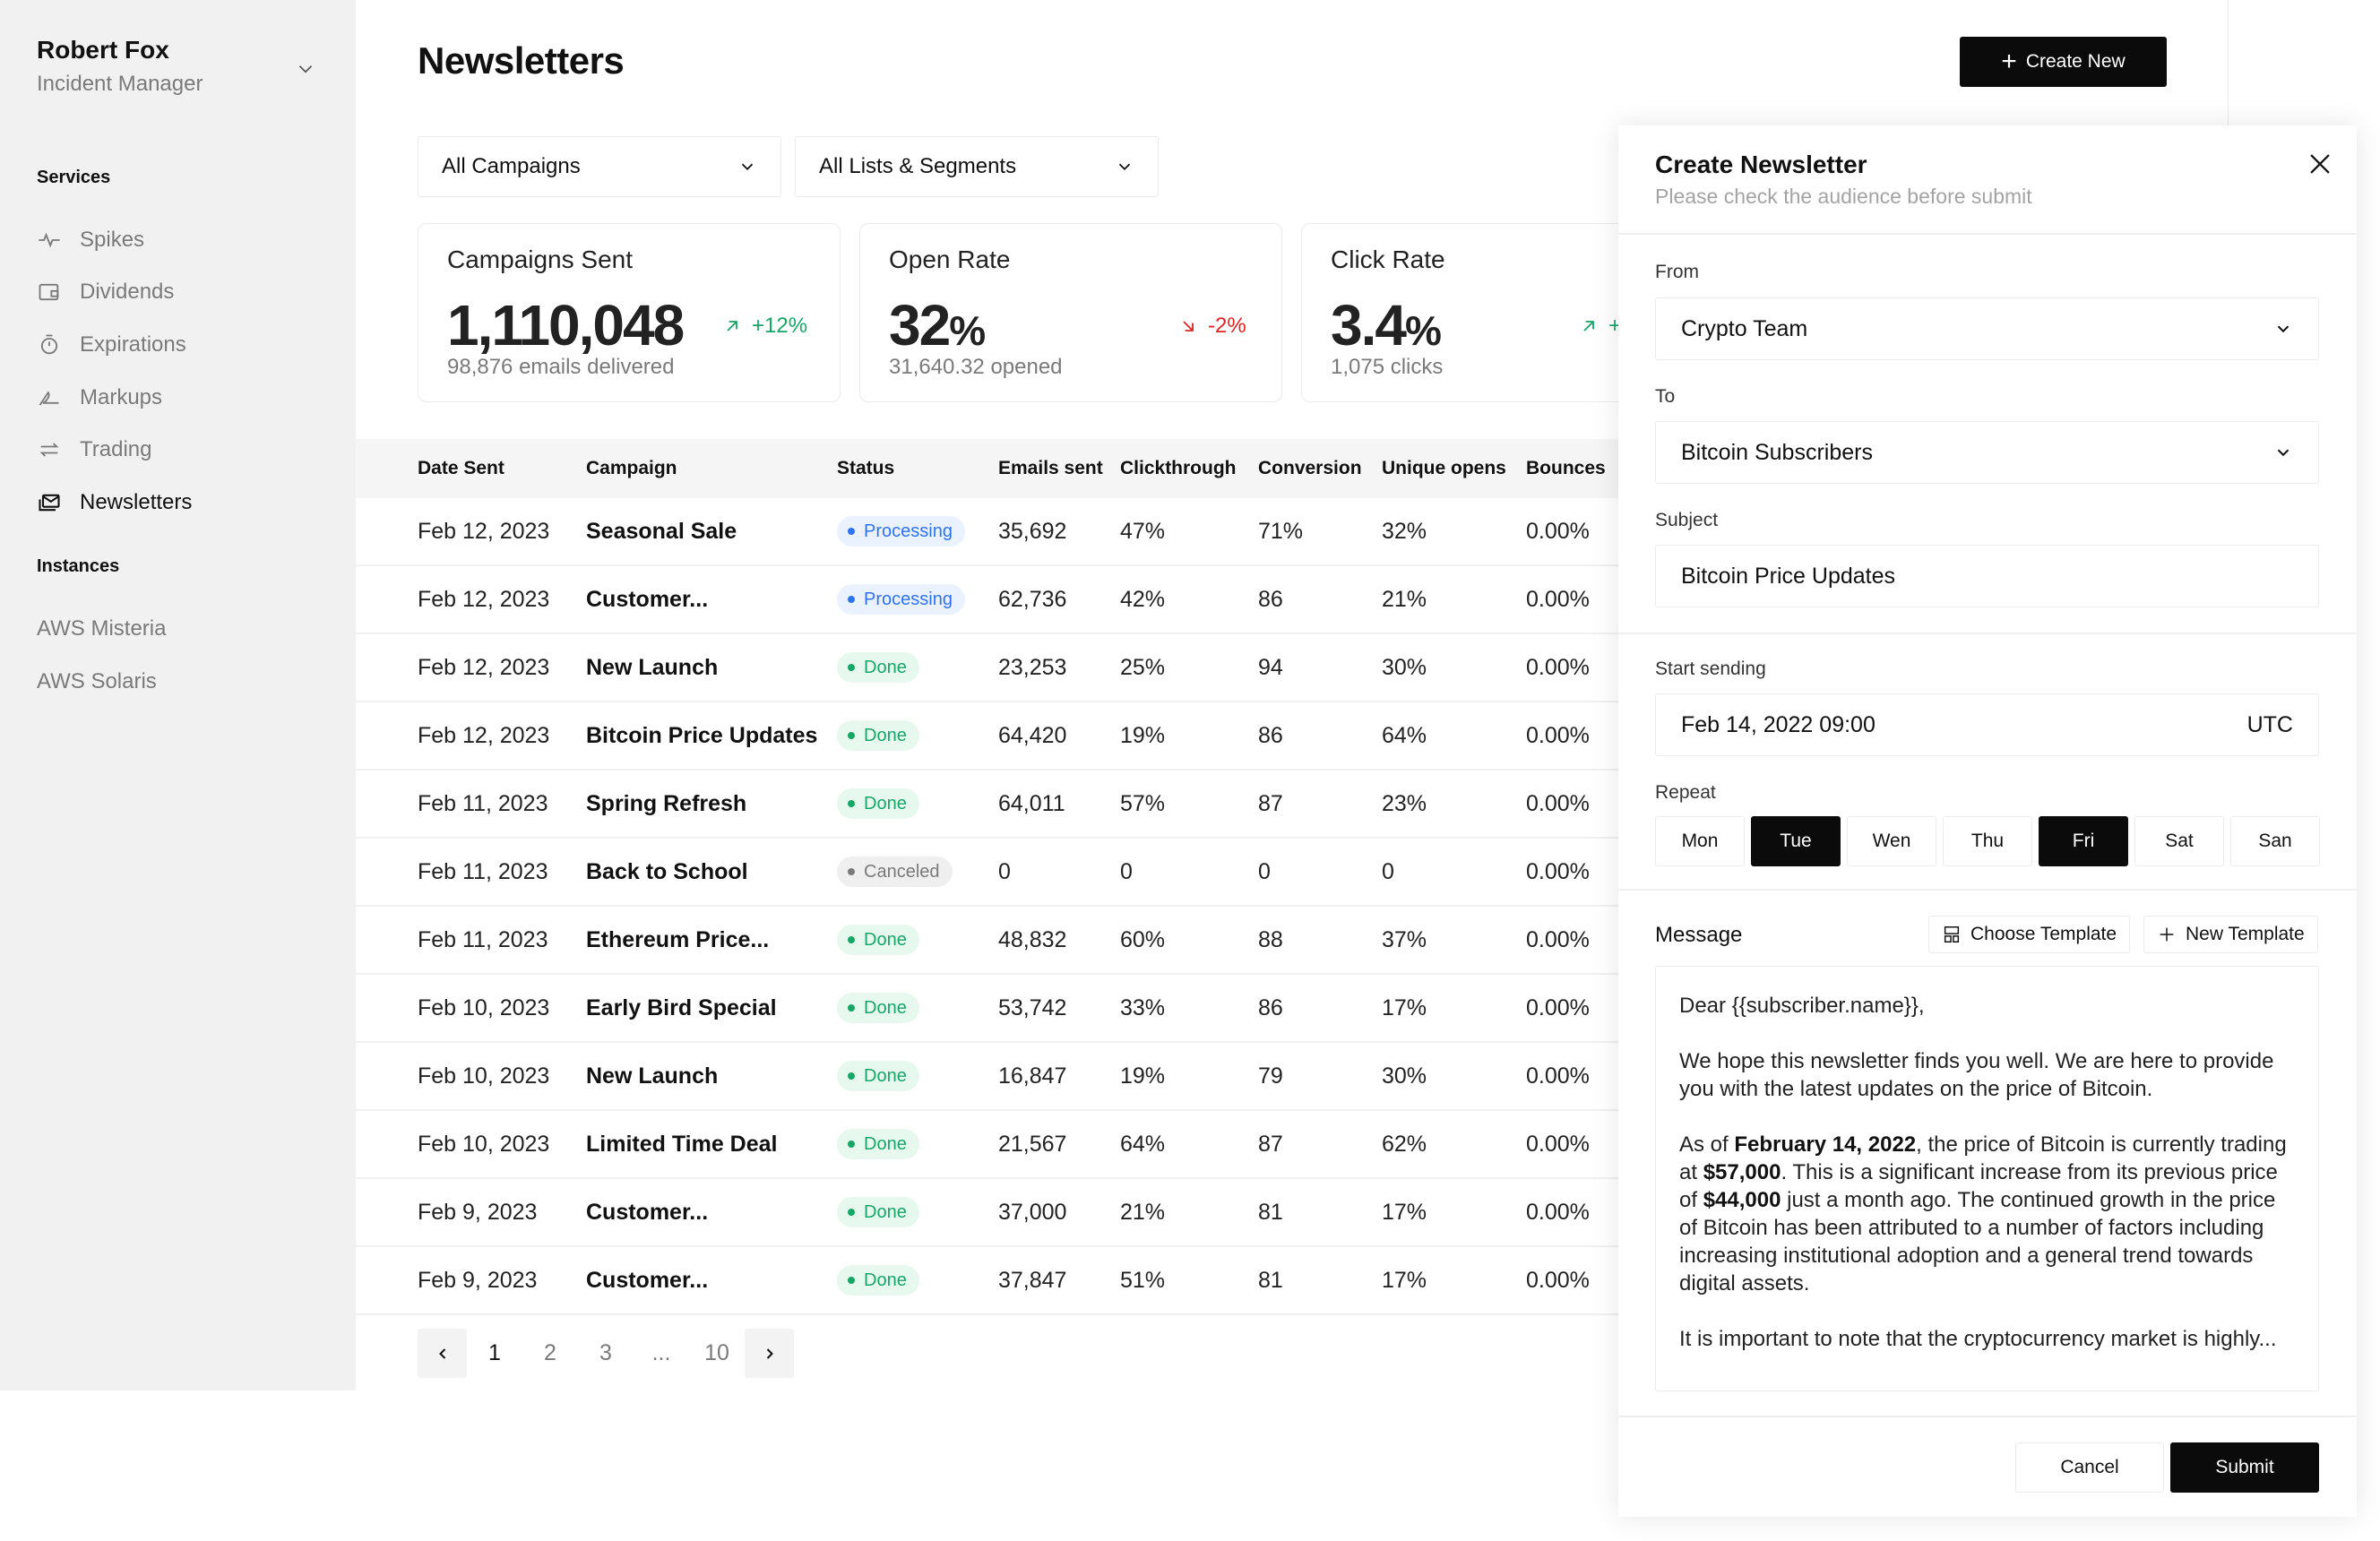 The width and height of the screenshot is (2380, 1541). Describe the element at coordinates (443, 1353) in the screenshot. I see `previous-page-button` at that location.